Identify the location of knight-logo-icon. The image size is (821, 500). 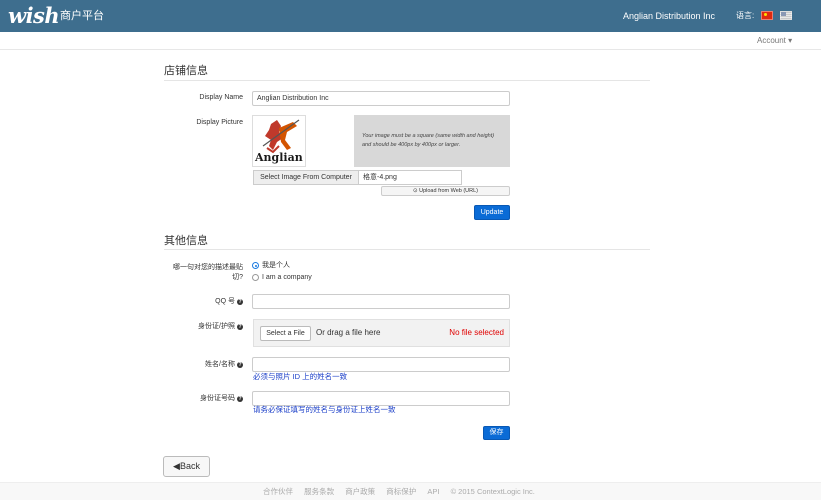
(281, 136).